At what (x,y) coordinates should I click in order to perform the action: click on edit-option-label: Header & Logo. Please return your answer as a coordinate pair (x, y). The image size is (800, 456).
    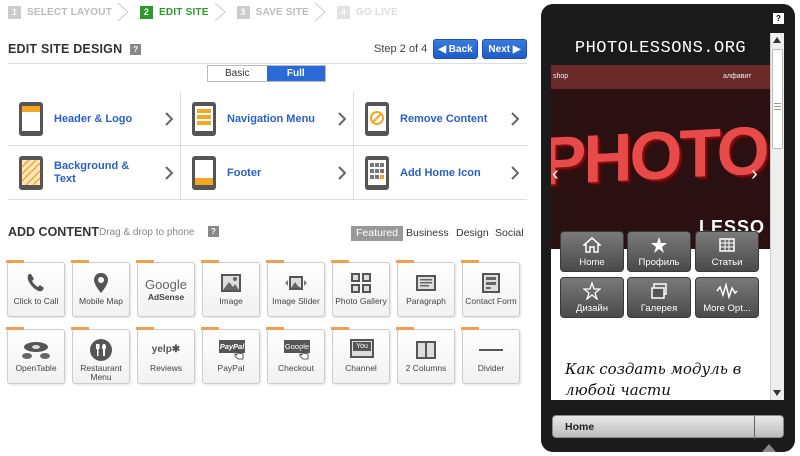
    Looking at the image, I should click on (93, 118).